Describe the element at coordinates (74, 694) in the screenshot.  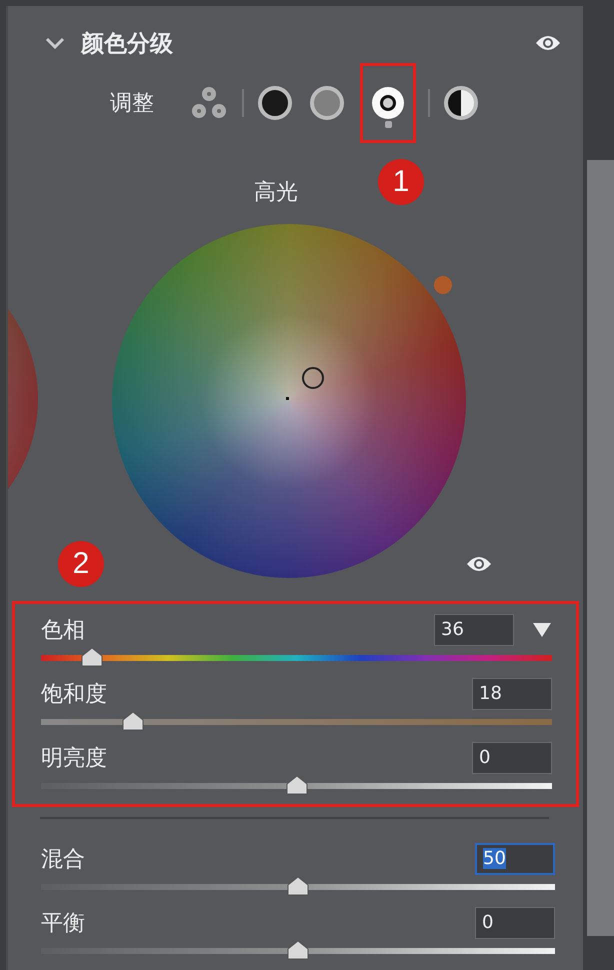
I see `slider-label: 饱和度` at that location.